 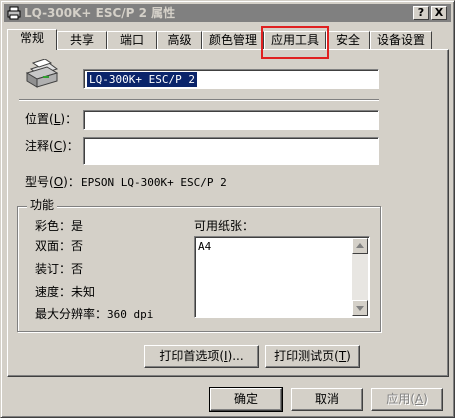 What do you see at coordinates (59, 246) in the screenshot?
I see `feature-duplex: 双面：否` at bounding box center [59, 246].